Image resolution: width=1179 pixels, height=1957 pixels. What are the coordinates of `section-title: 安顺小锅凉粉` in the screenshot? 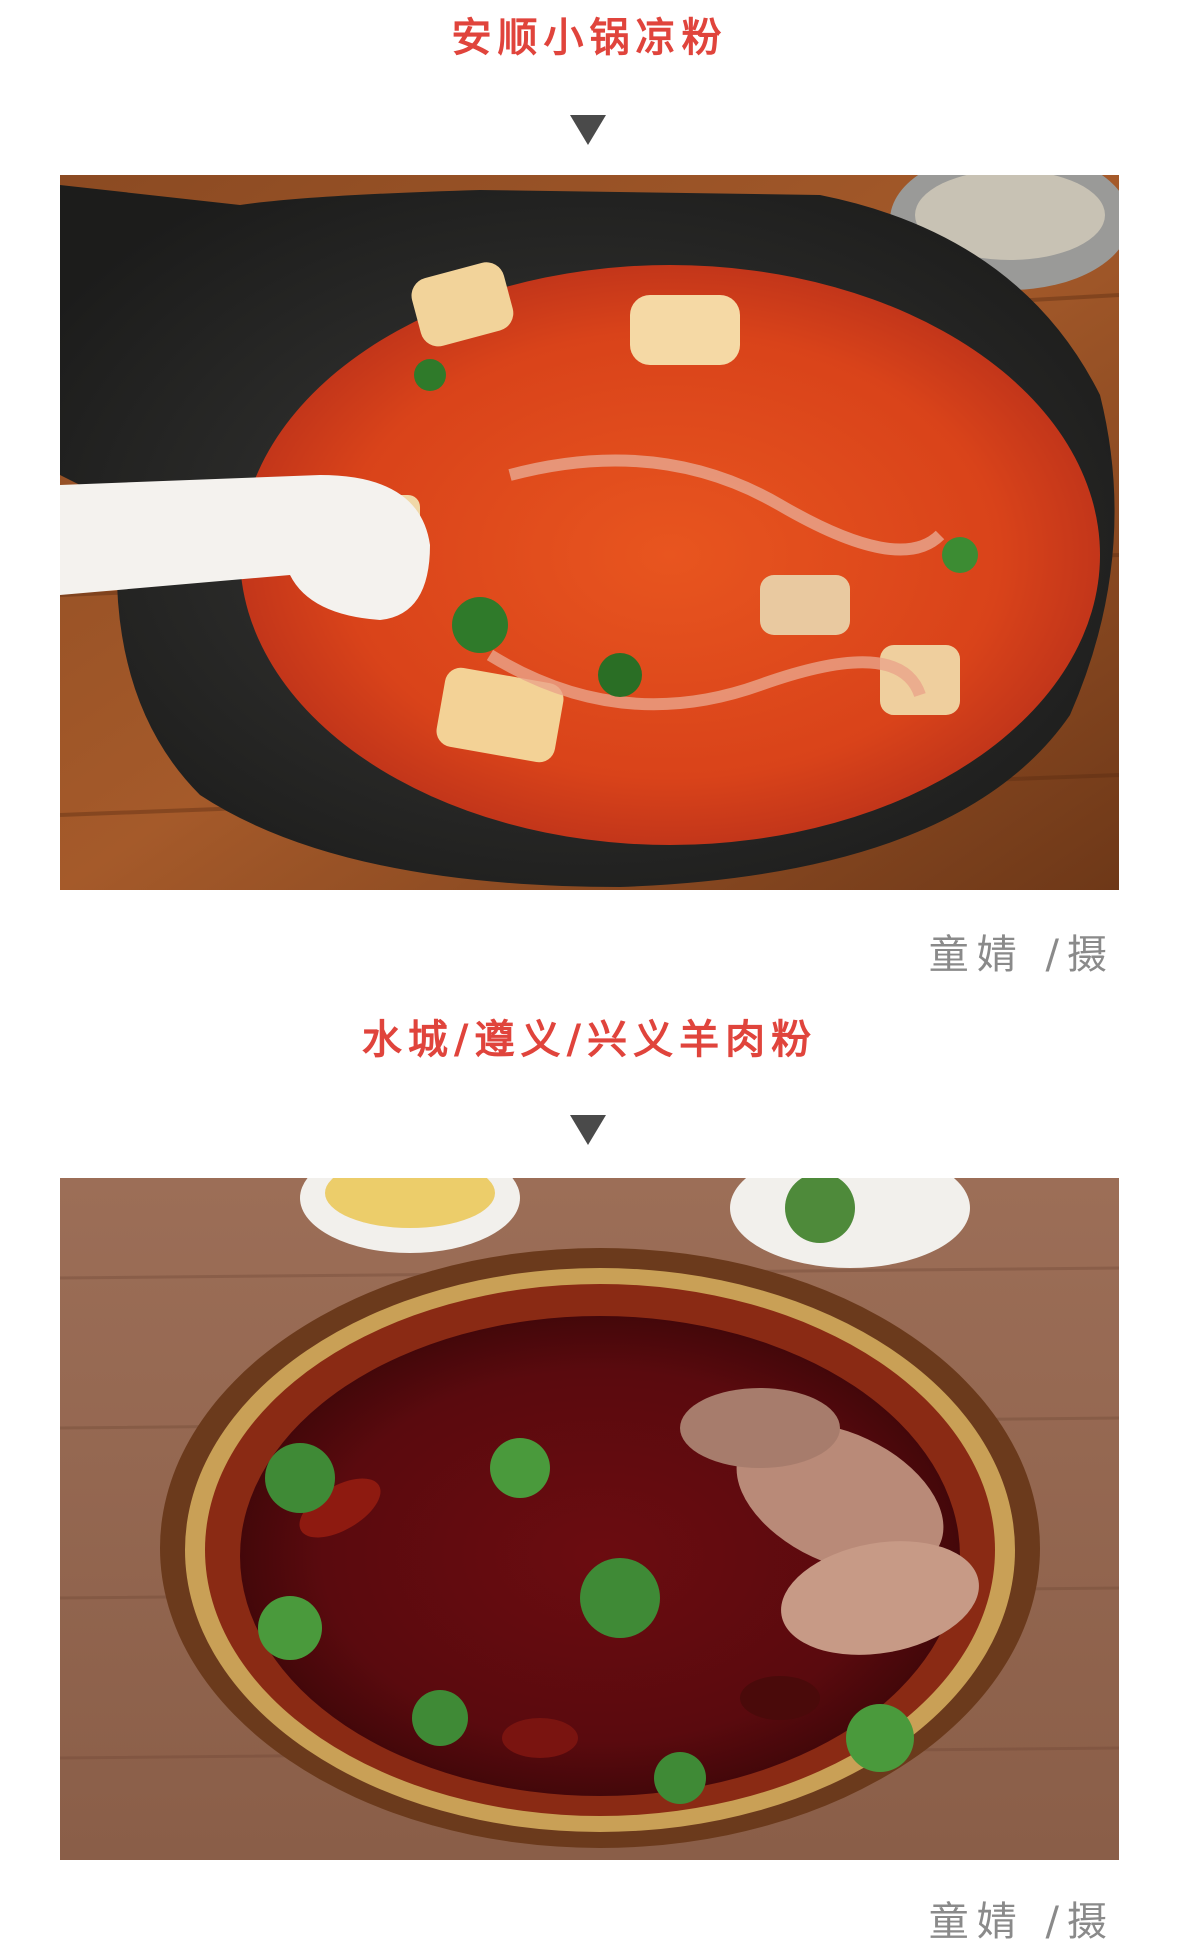 It's located at (589, 38).